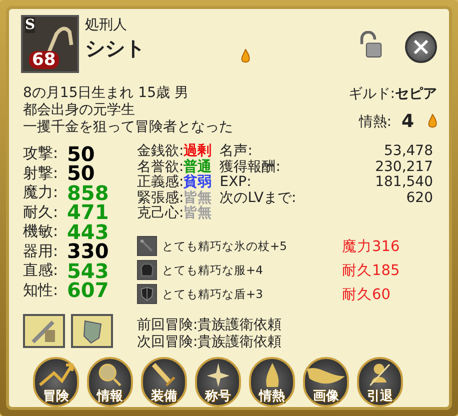 This screenshot has height=416, width=458. I want to click on sword-icon, so click(164, 374).